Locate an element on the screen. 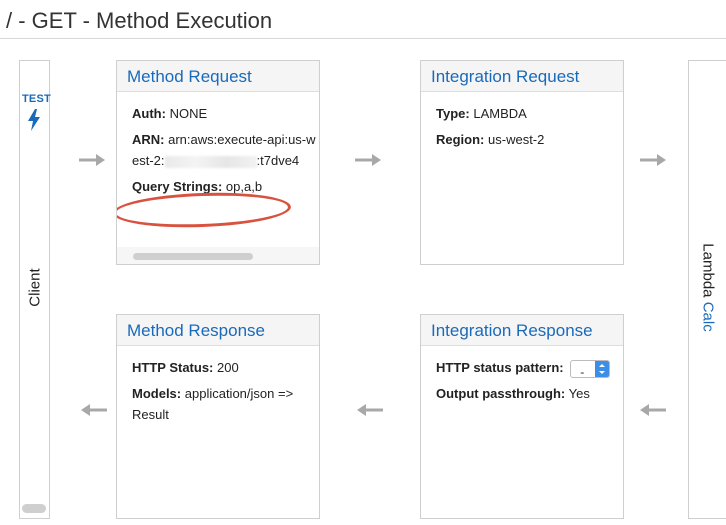 This screenshot has height=525, width=726. page-title: / - GET - Method Execution is located at coordinates (139, 20).